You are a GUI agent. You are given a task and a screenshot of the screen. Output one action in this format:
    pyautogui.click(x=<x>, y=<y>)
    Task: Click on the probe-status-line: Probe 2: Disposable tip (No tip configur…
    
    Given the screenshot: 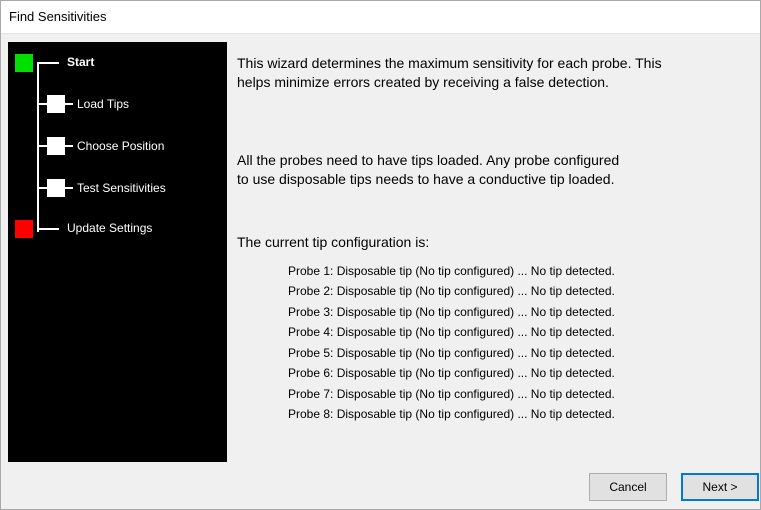 What is the action you would take?
    pyautogui.click(x=451, y=291)
    